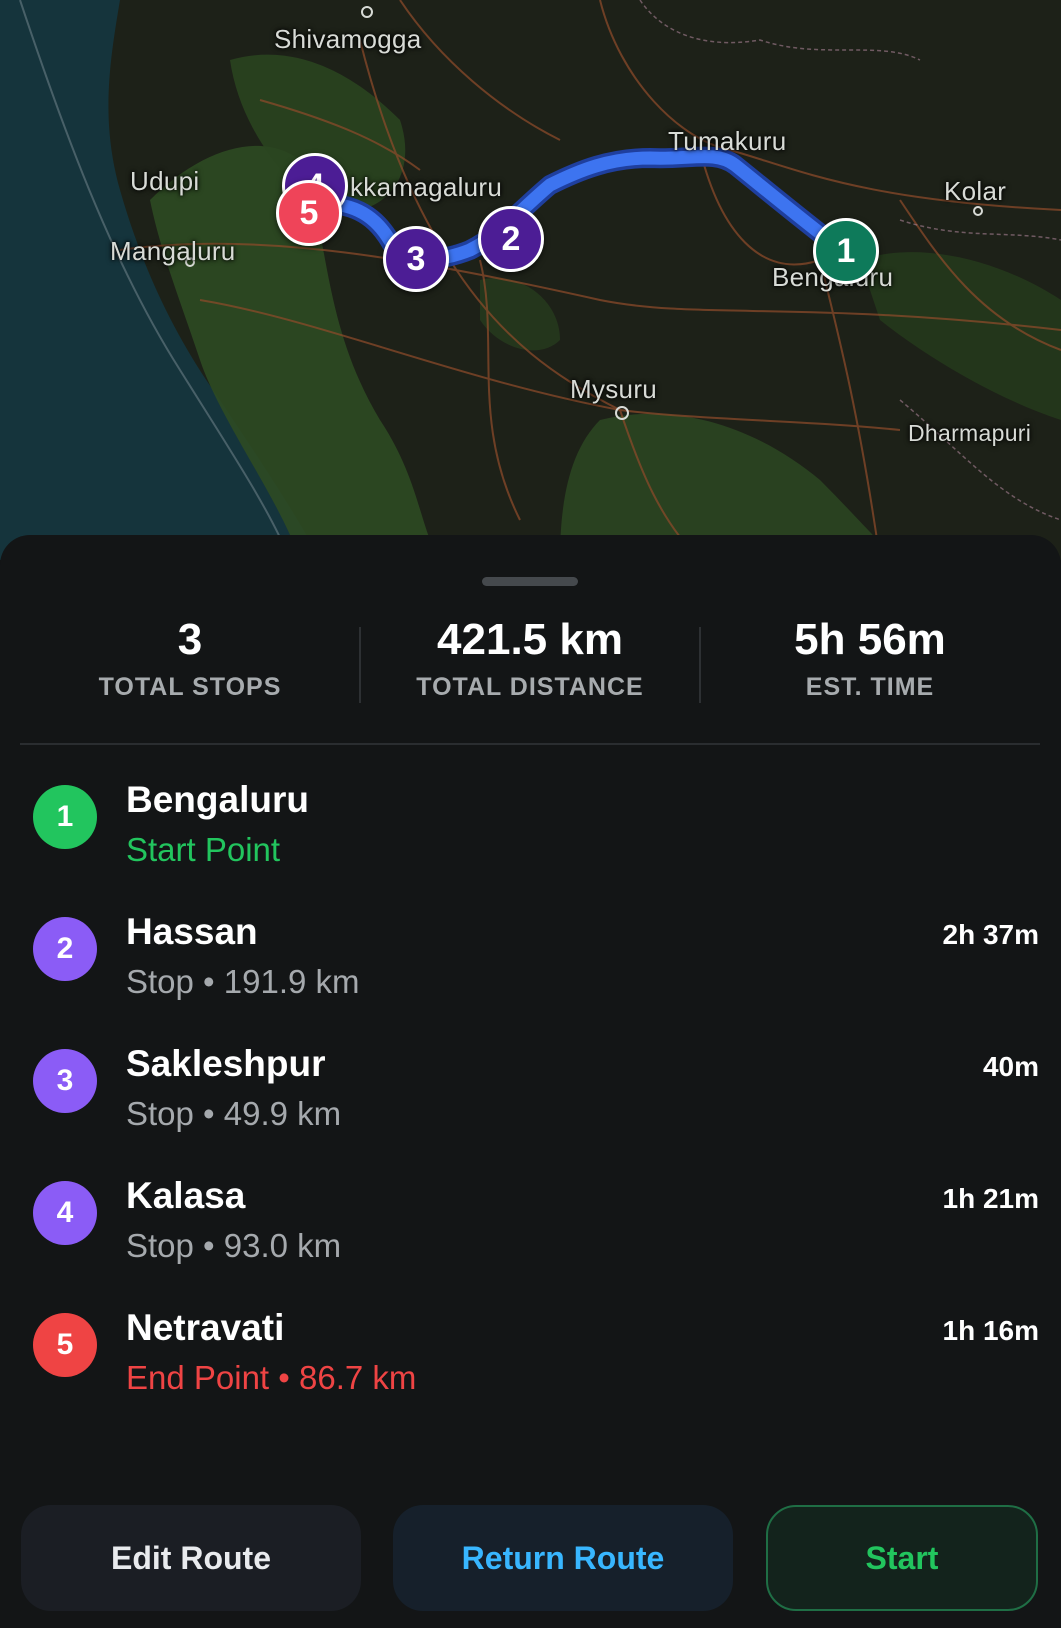 The width and height of the screenshot is (1061, 1628). Describe the element at coordinates (530, 1094) in the screenshot. I see `stop-item: 3 Sakleshpur Stop • 49.9 km 40m` at that location.